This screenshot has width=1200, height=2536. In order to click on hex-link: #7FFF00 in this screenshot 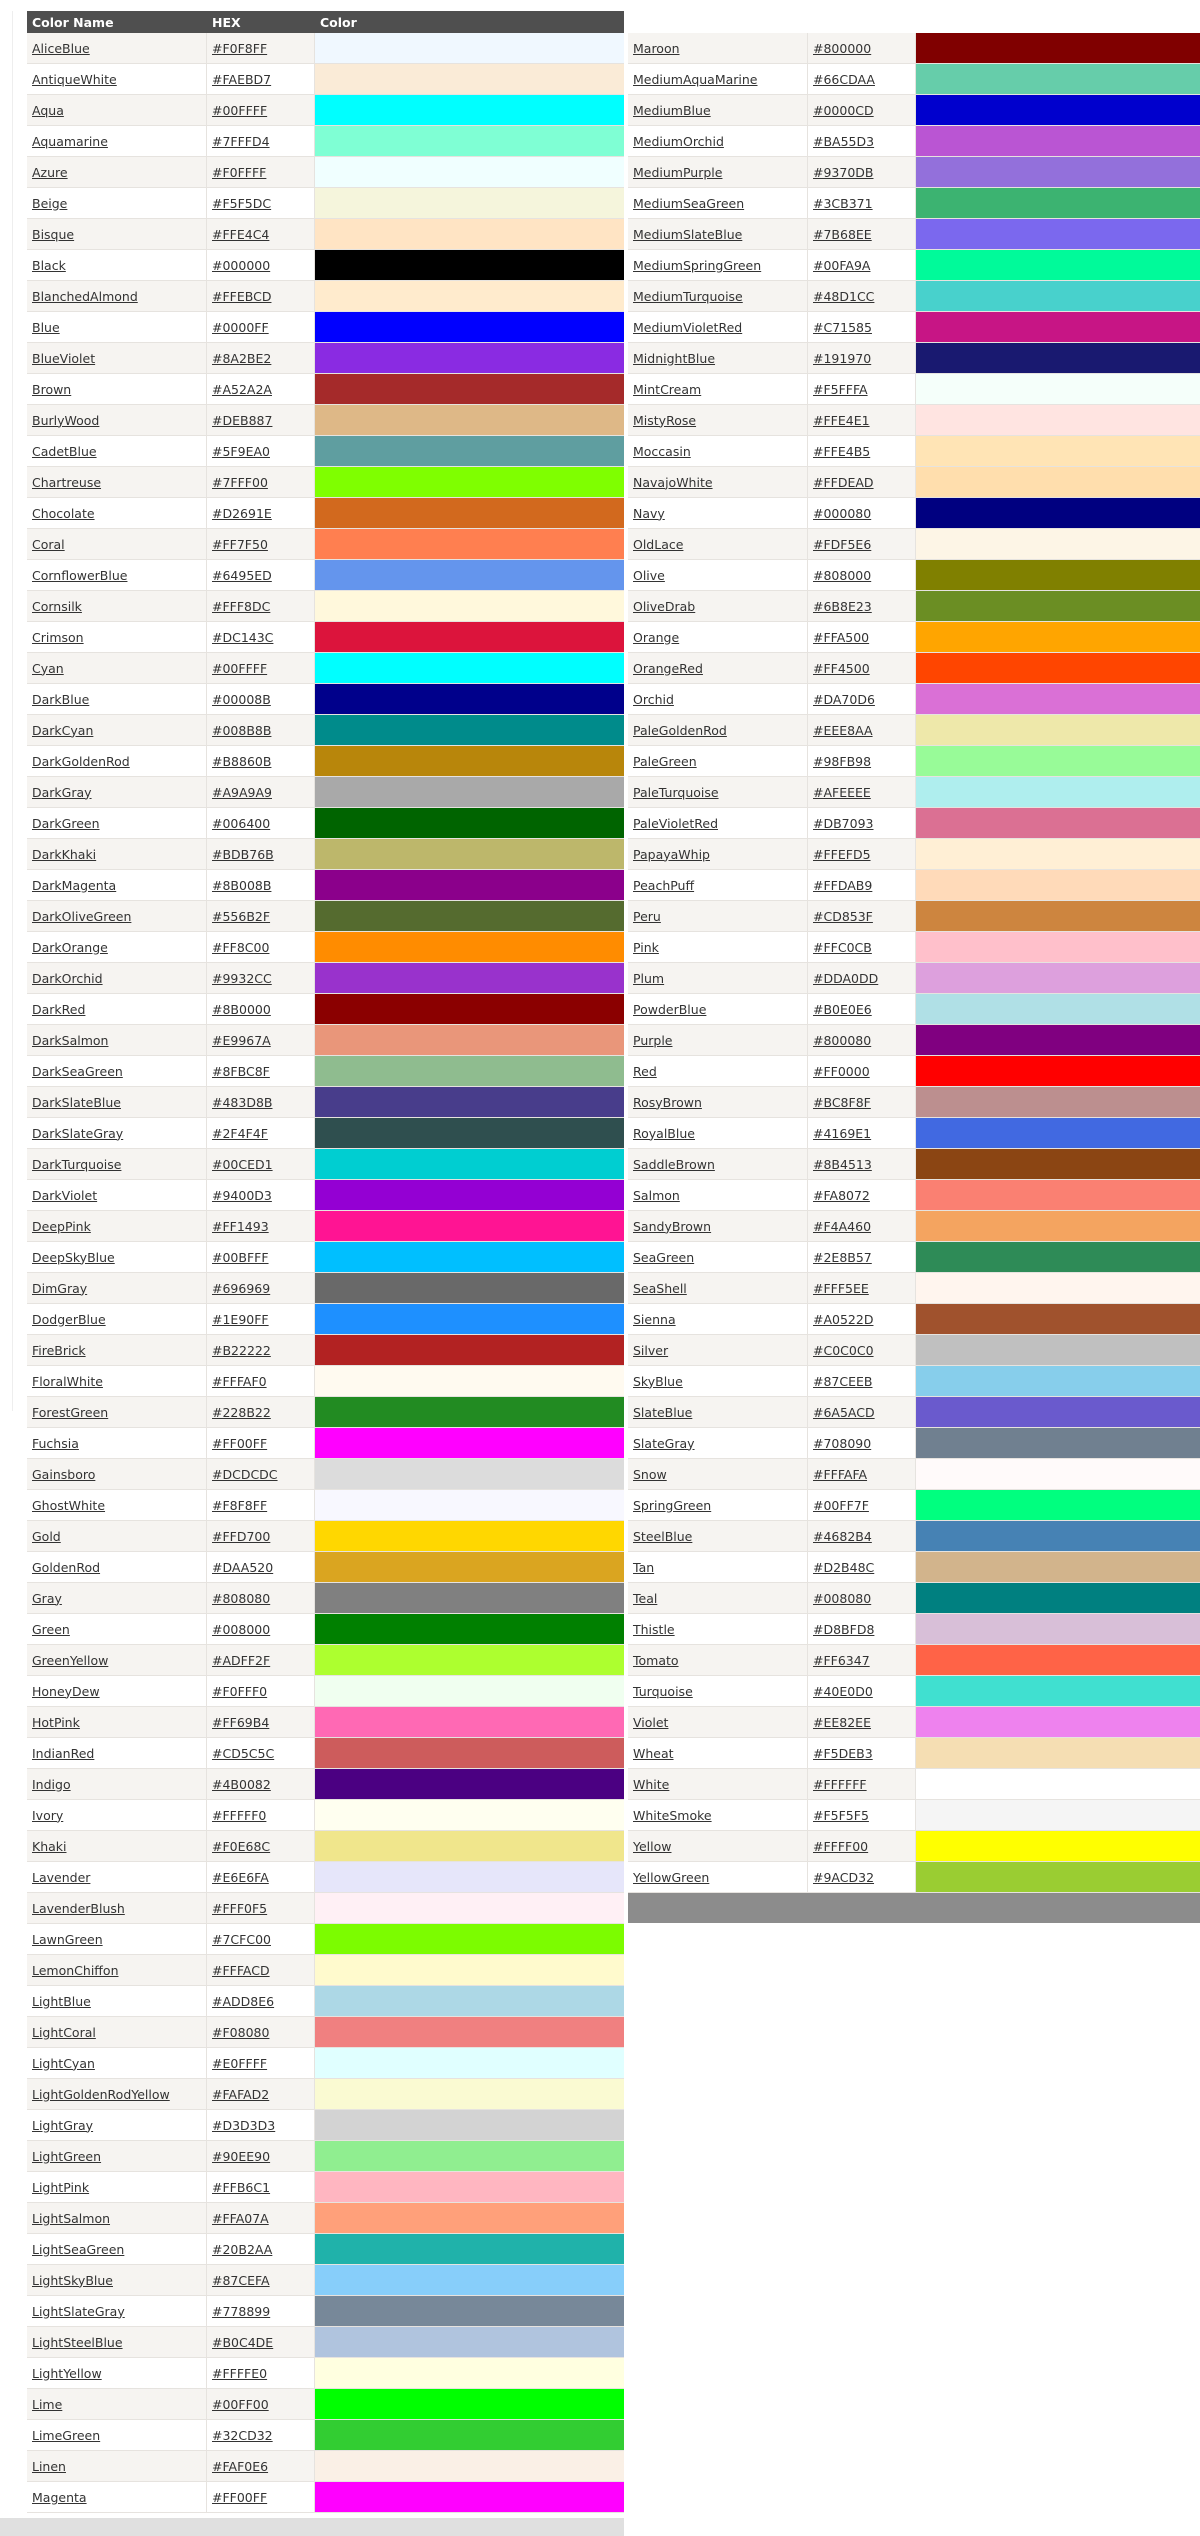, I will do `click(240, 482)`.